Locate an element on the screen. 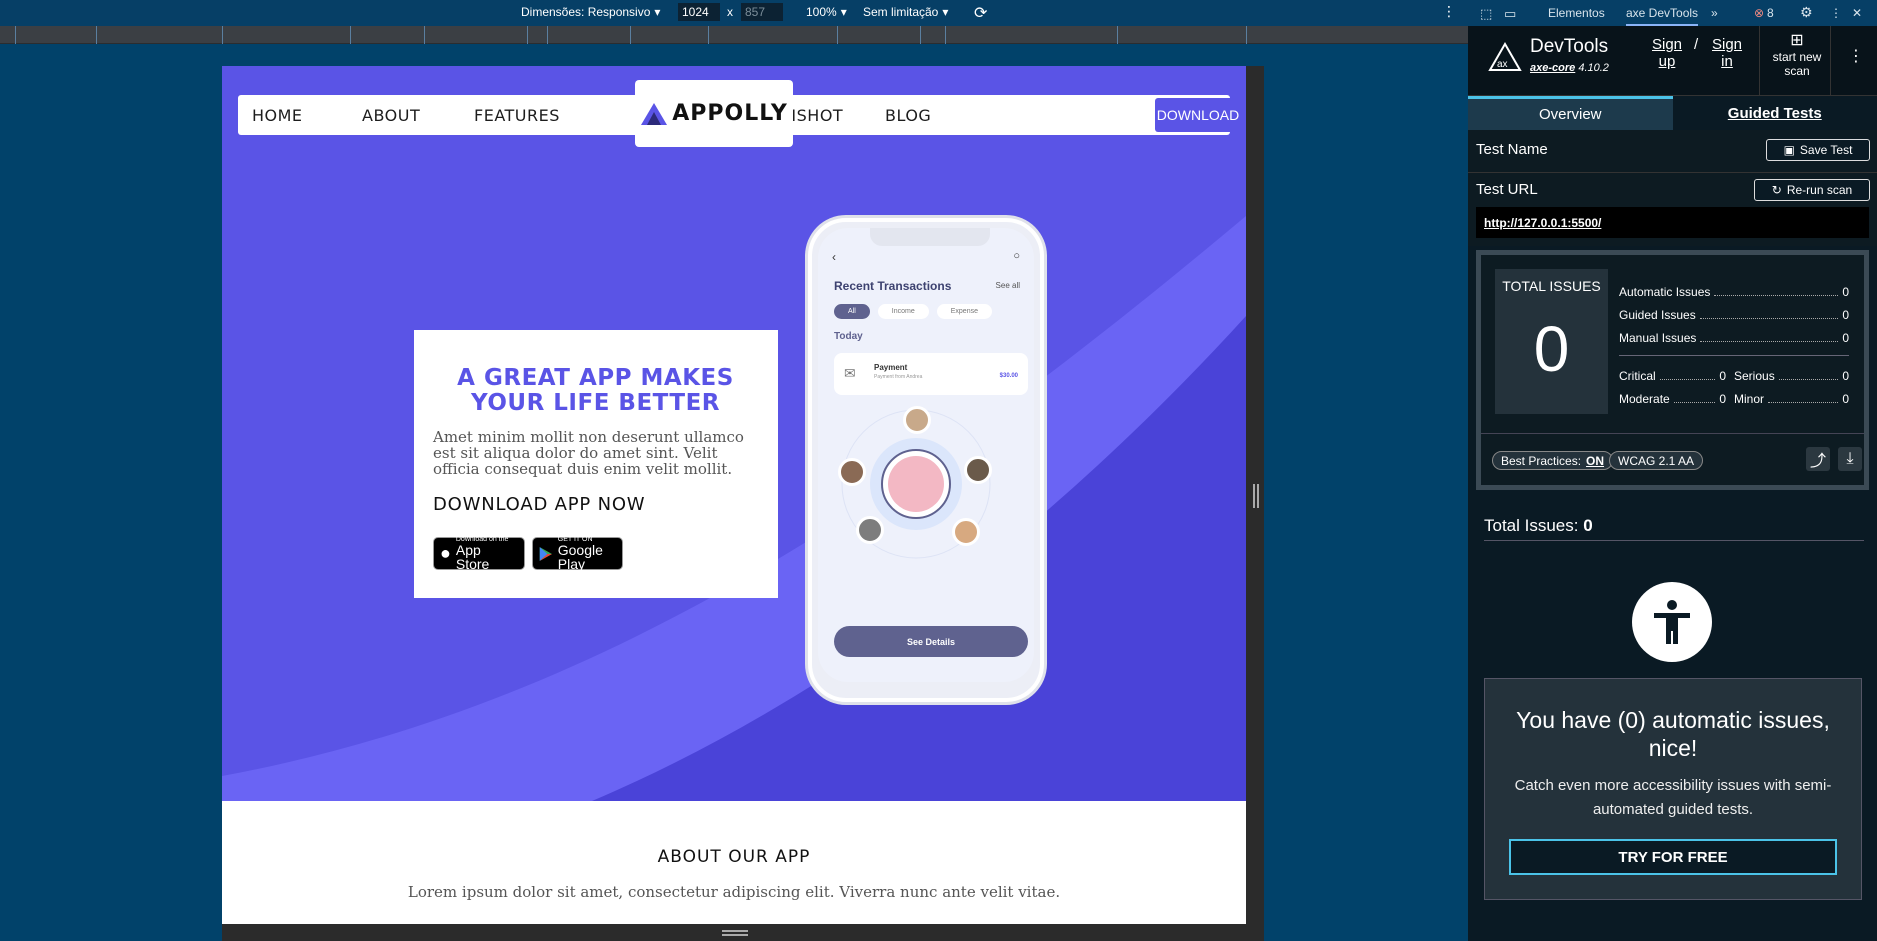 The image size is (1877, 941). devtools-tabbar: ⬚ ▭ Elementos axe DevTools » ⊗ 8 ⚙ ⋮ ✕ is located at coordinates (1672, 13).